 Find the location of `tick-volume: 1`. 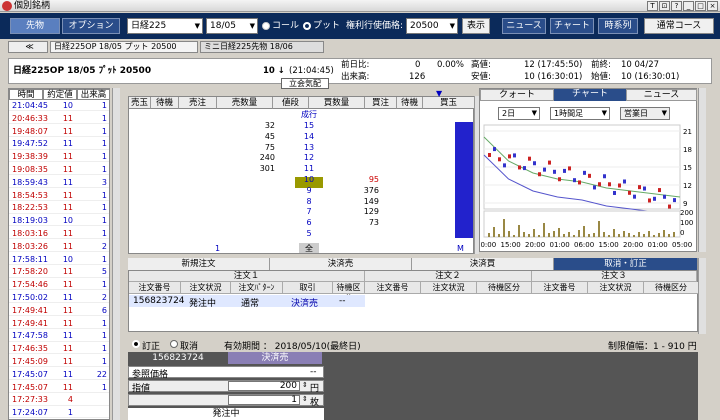

tick-volume: 1 is located at coordinates (104, 387).